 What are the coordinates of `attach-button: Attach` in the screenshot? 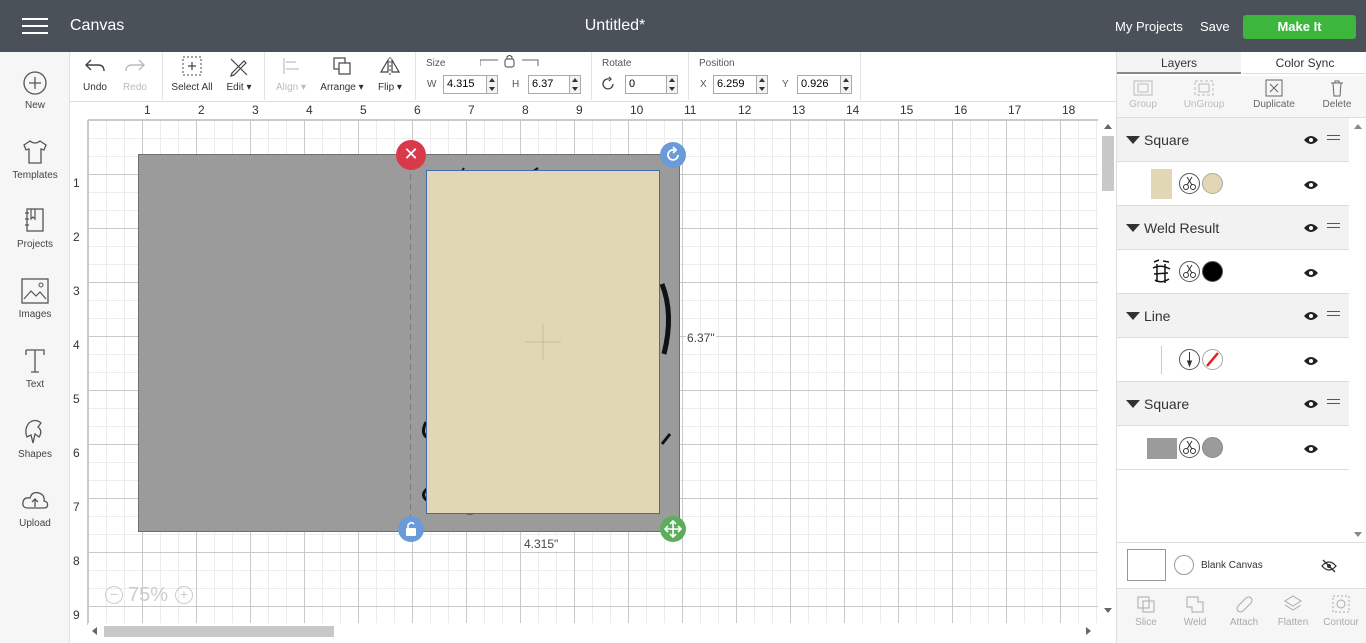 It's located at (1244, 611).